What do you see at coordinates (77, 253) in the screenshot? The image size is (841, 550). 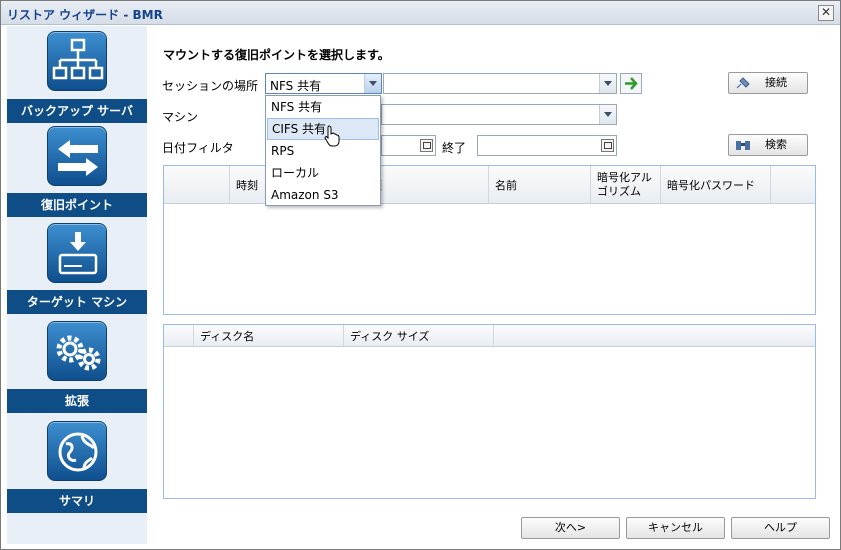 I see `target-drive-icon` at bounding box center [77, 253].